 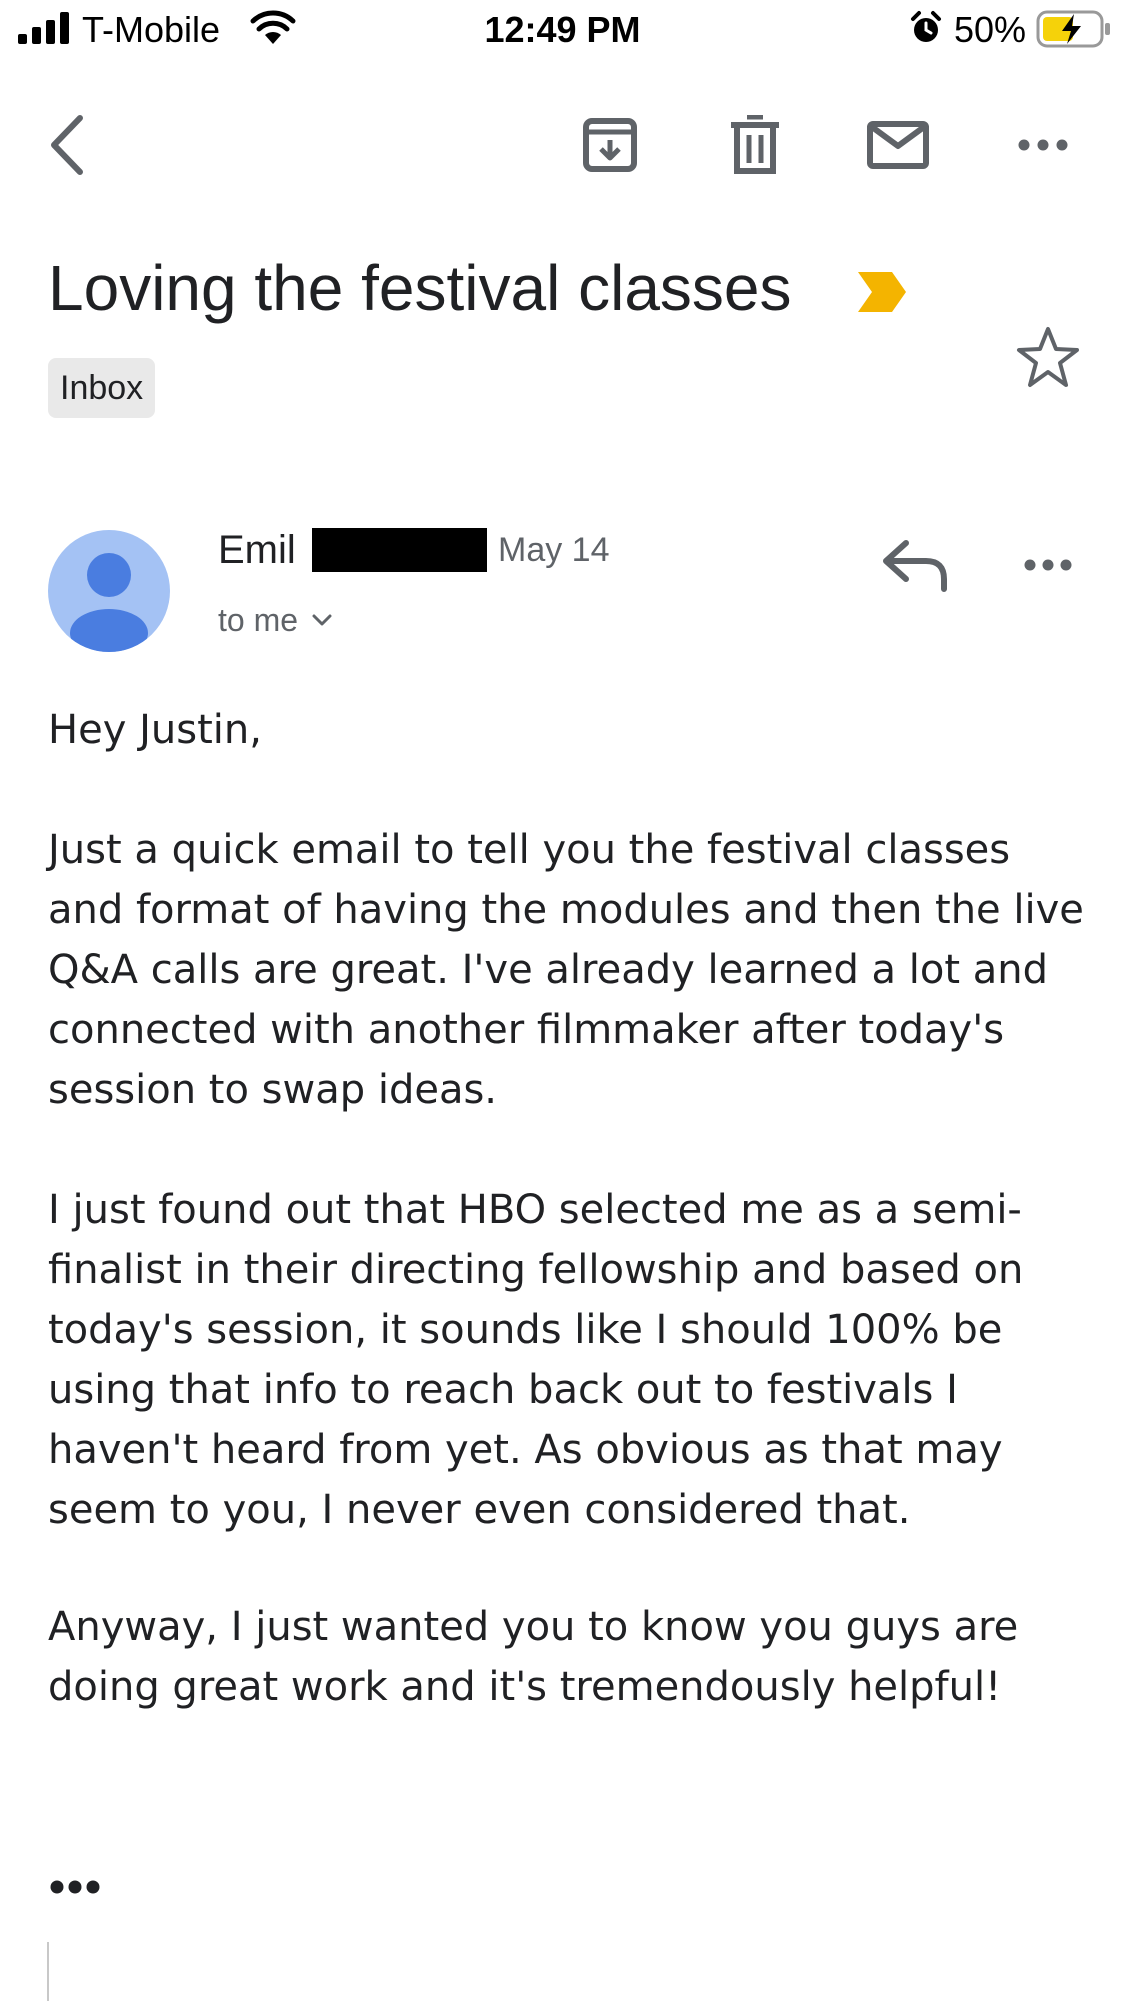 I want to click on sender-avatar, so click(x=109, y=591).